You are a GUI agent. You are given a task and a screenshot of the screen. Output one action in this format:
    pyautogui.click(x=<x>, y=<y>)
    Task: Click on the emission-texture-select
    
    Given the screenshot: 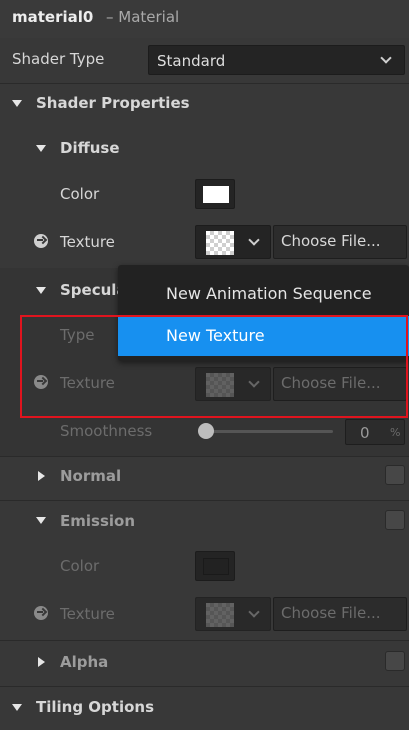 What is the action you would take?
    pyautogui.click(x=233, y=614)
    